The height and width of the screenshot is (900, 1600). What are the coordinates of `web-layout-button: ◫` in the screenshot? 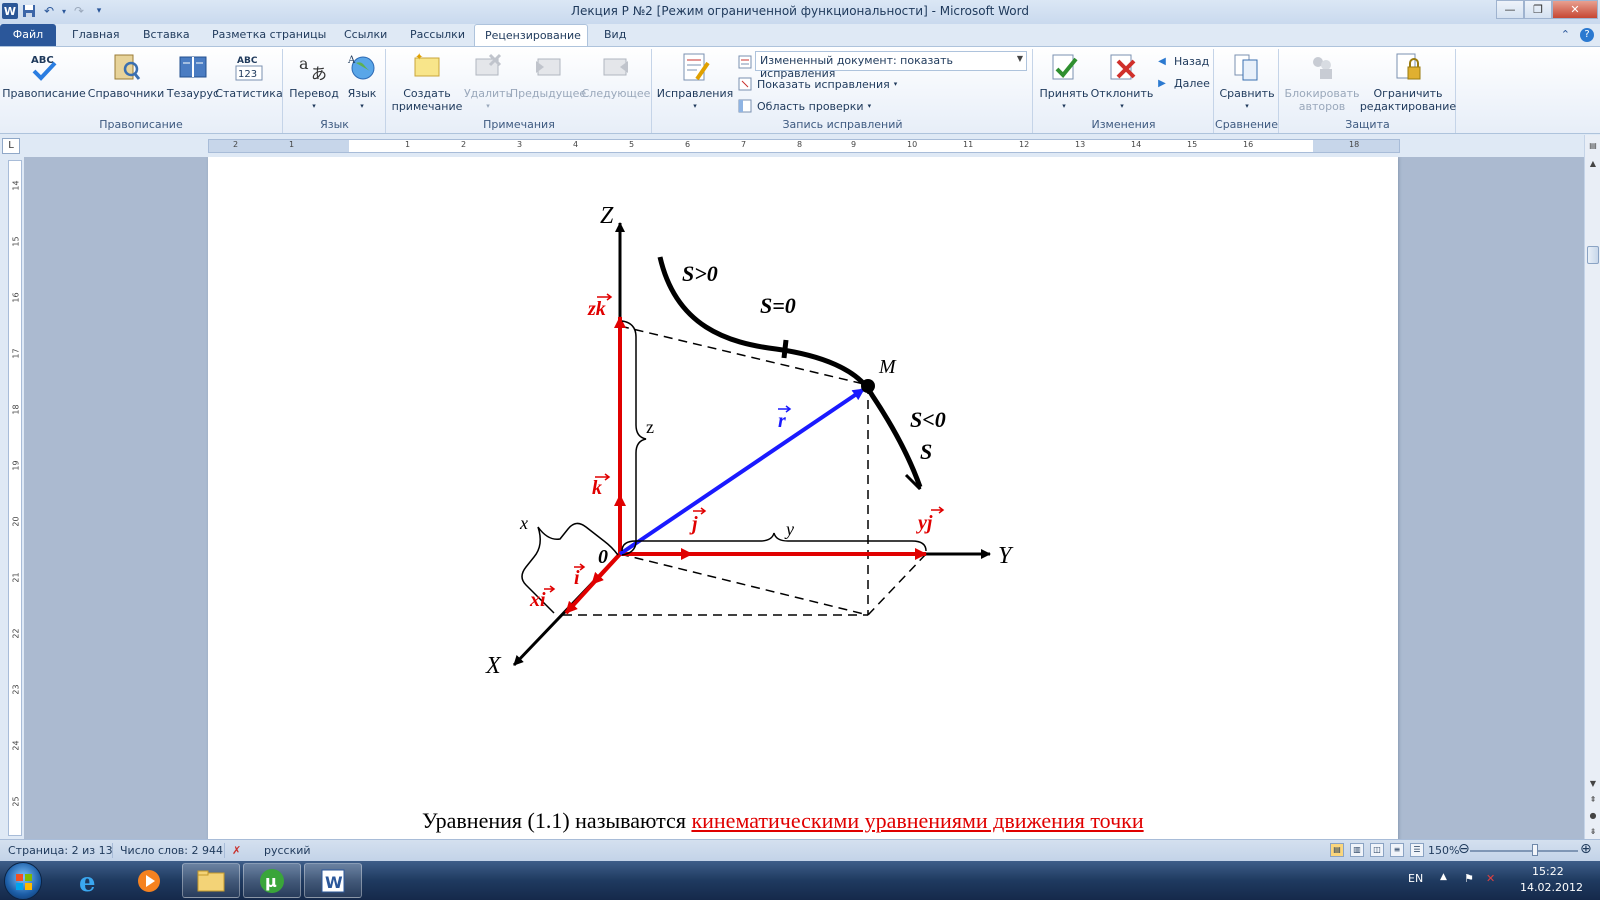 It's located at (1377, 850).